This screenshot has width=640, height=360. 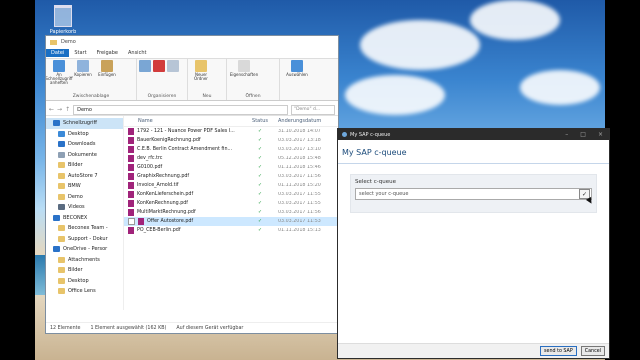 I want to click on nav-item: Schnellzugriff, so click(x=84, y=123).